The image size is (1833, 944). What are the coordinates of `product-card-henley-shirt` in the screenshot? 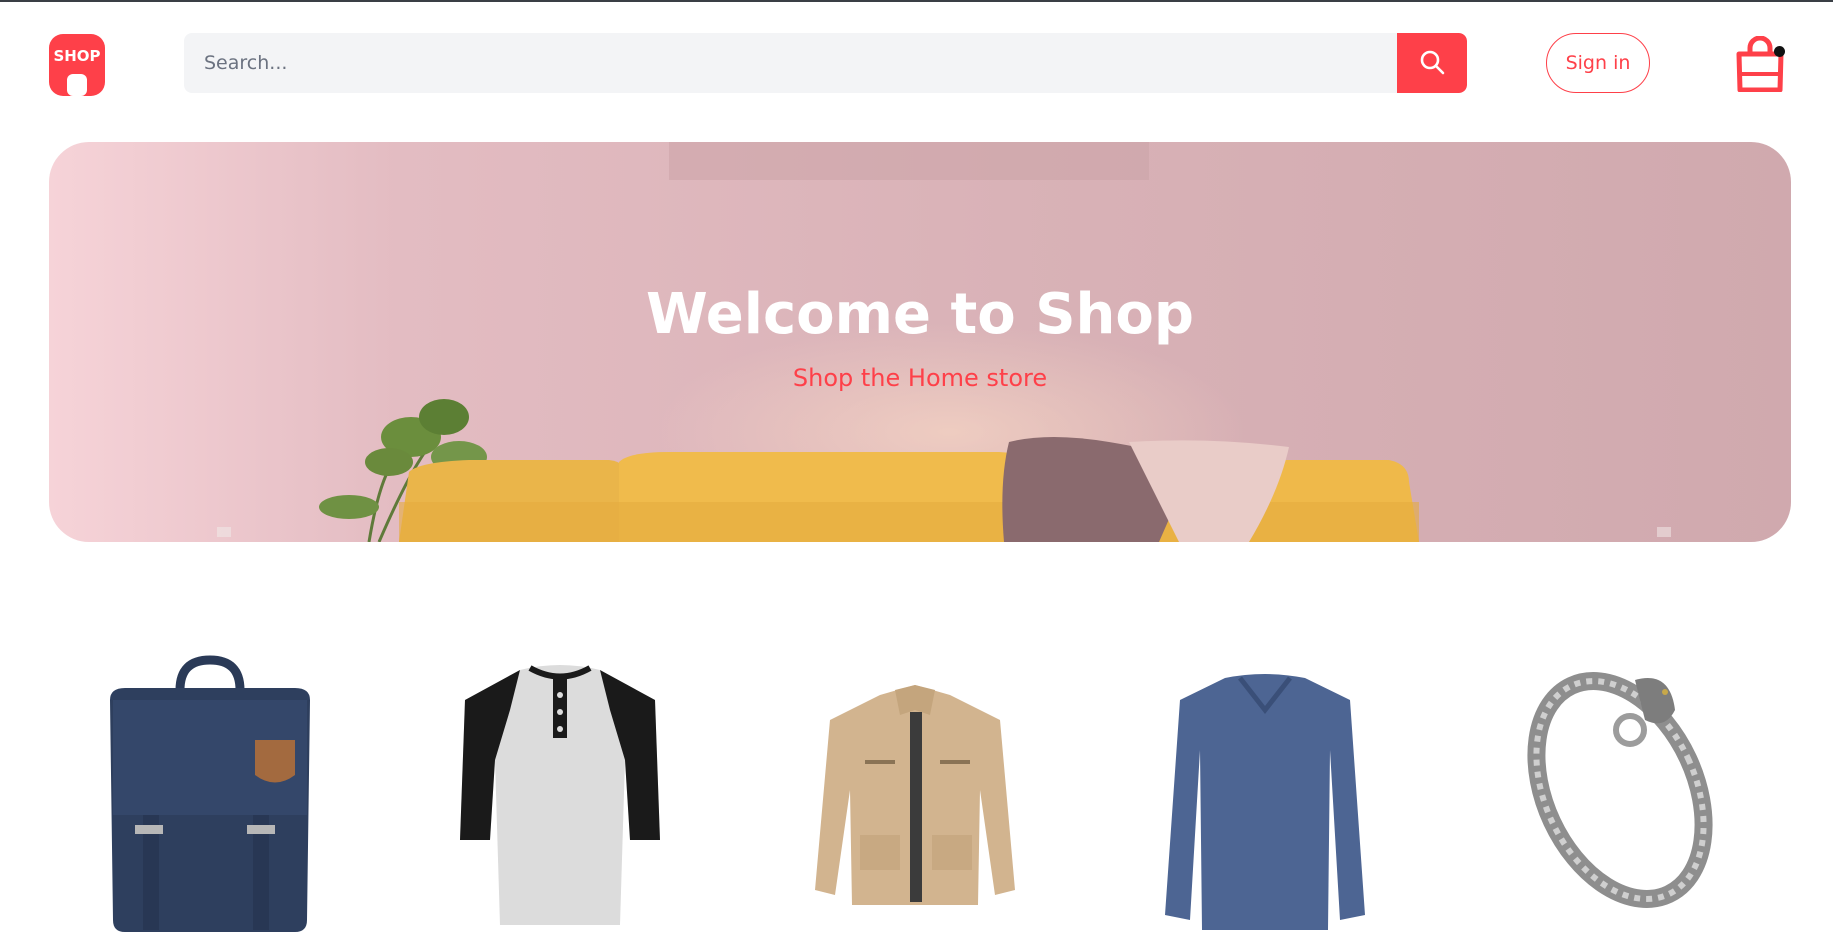 It's located at (560, 790).